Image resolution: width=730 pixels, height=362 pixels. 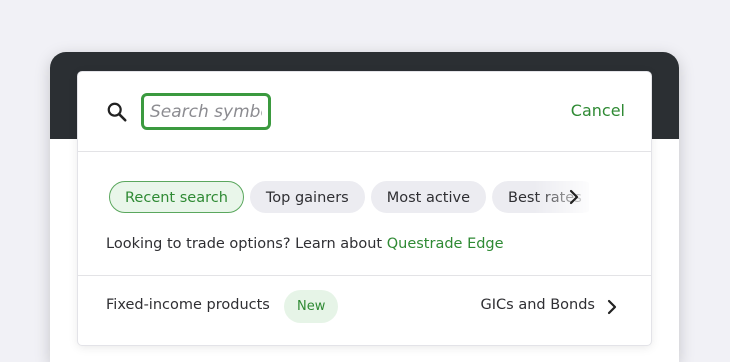 What do you see at coordinates (311, 306) in the screenshot?
I see `new-badge: New` at bounding box center [311, 306].